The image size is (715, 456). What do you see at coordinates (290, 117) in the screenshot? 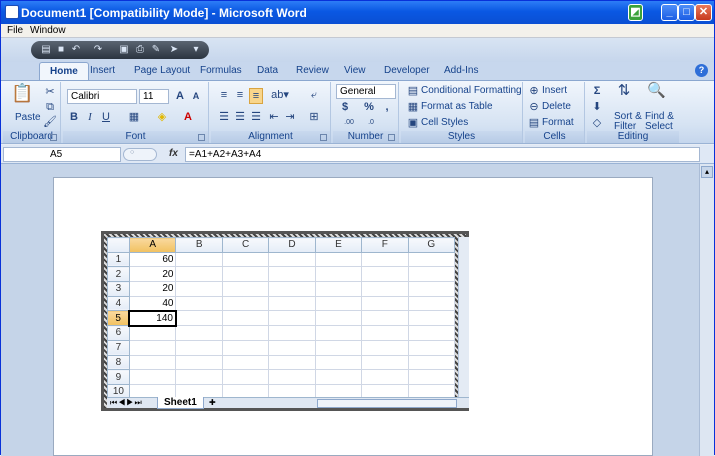
I see `increase-indent-icon: ⇥` at bounding box center [290, 117].